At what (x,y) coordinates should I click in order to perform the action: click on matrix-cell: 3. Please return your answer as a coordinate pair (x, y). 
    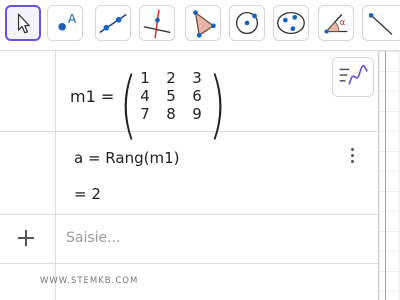
    Looking at the image, I should click on (197, 78).